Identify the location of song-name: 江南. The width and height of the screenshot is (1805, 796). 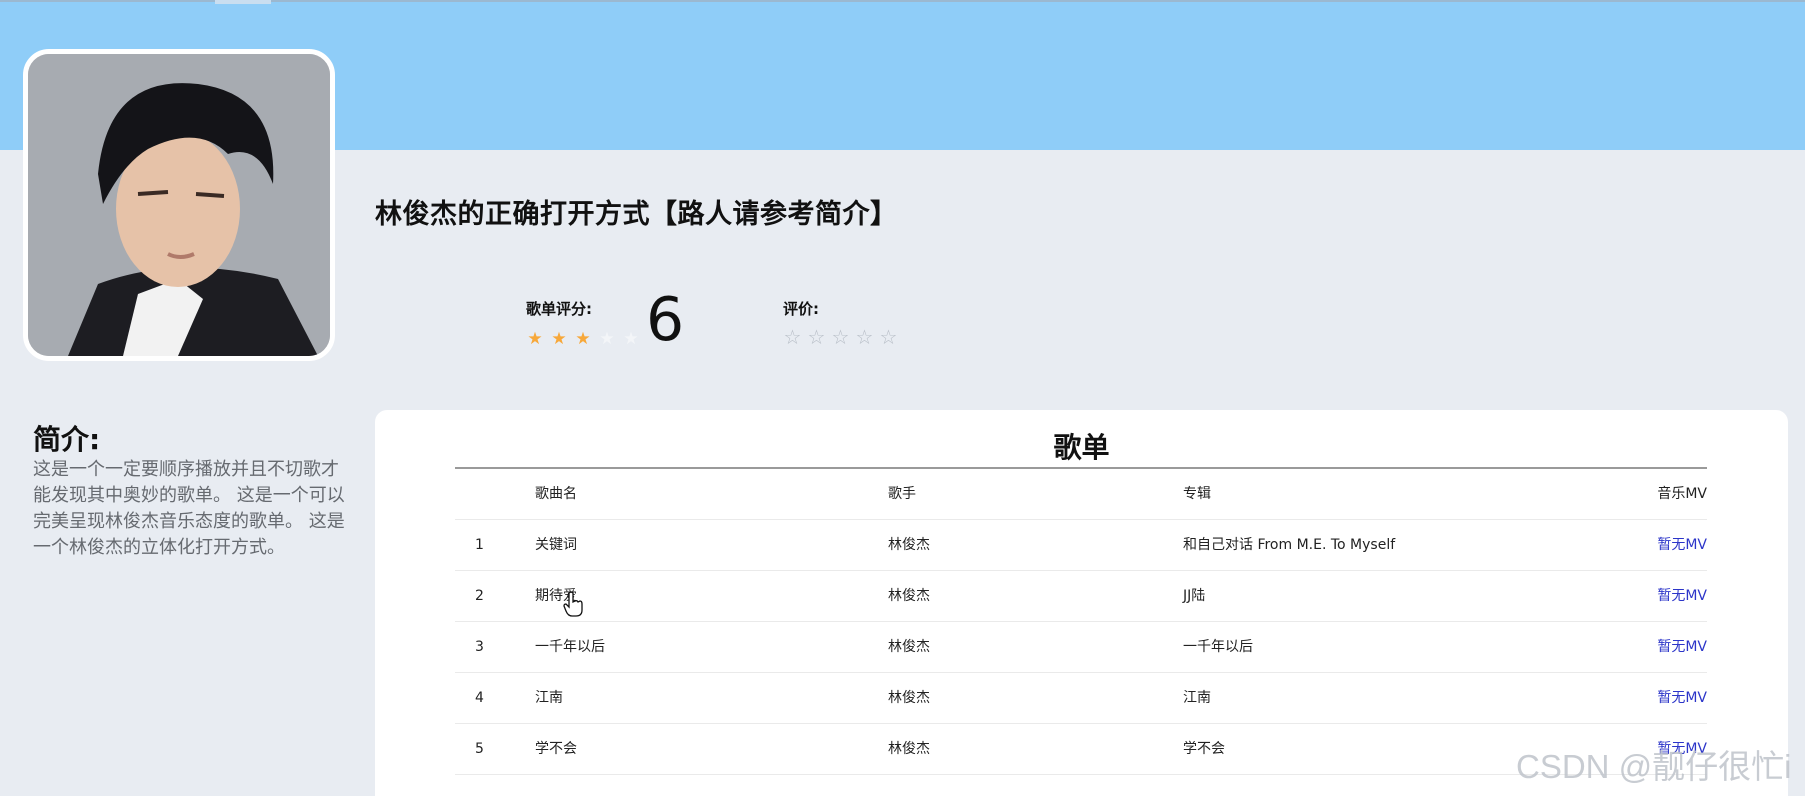
(549, 698).